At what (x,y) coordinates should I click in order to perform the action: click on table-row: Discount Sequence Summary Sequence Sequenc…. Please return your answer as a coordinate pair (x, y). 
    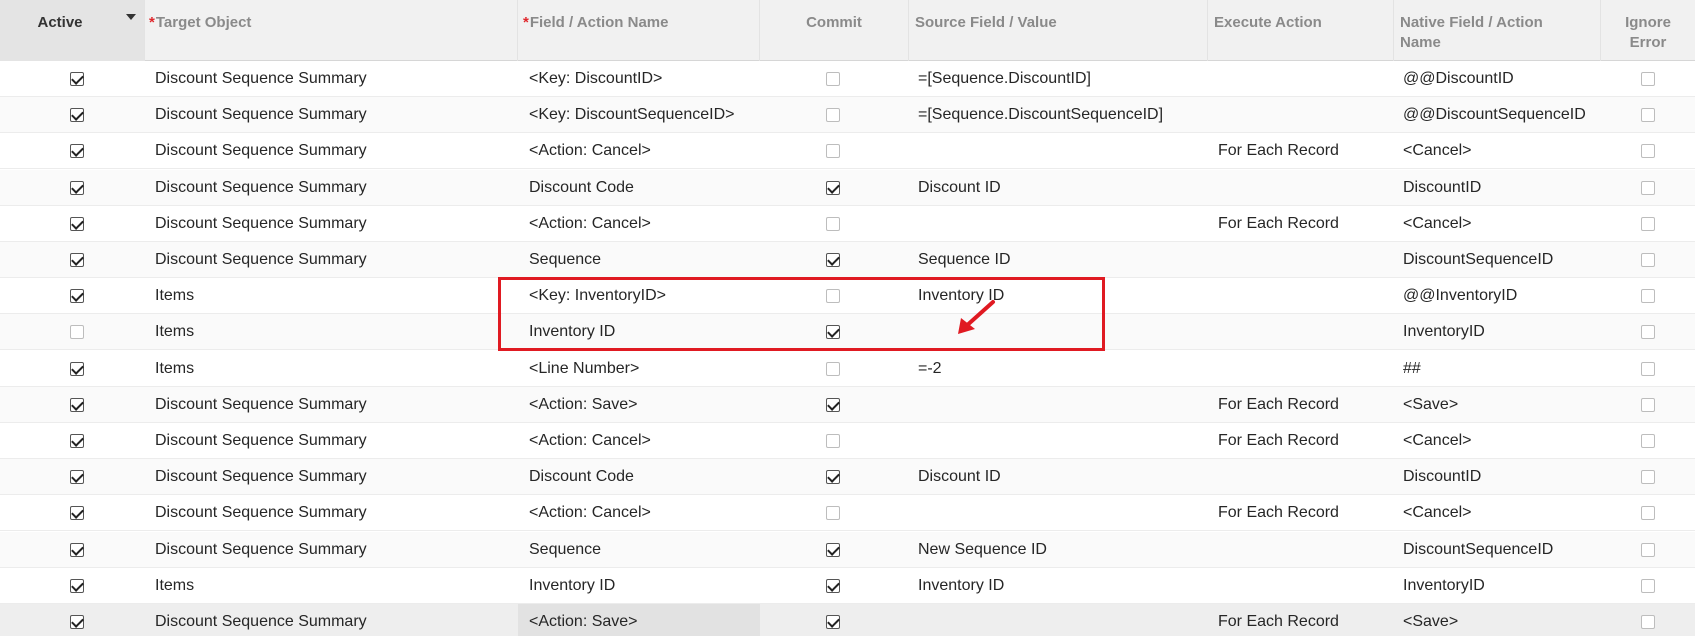
    Looking at the image, I should click on (847, 260).